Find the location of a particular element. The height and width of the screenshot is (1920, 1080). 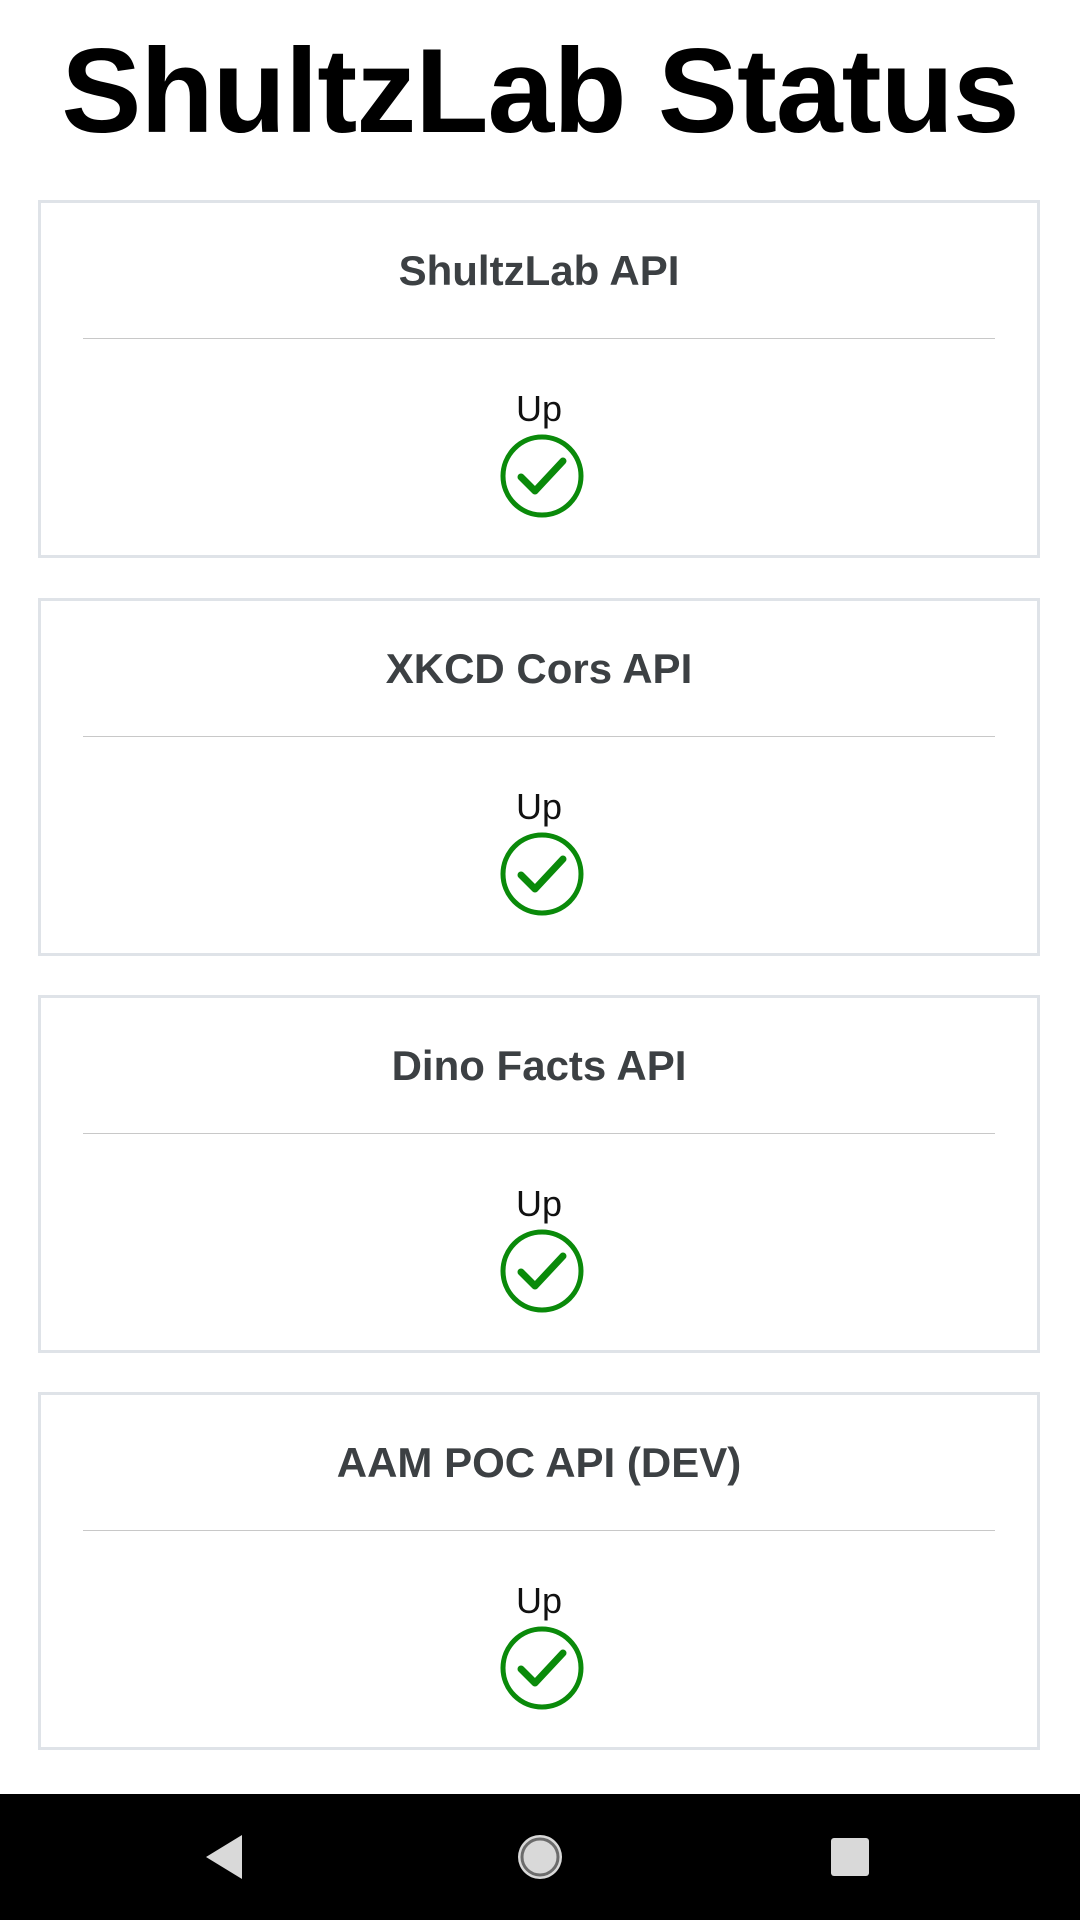

home-icon is located at coordinates (540, 1857).